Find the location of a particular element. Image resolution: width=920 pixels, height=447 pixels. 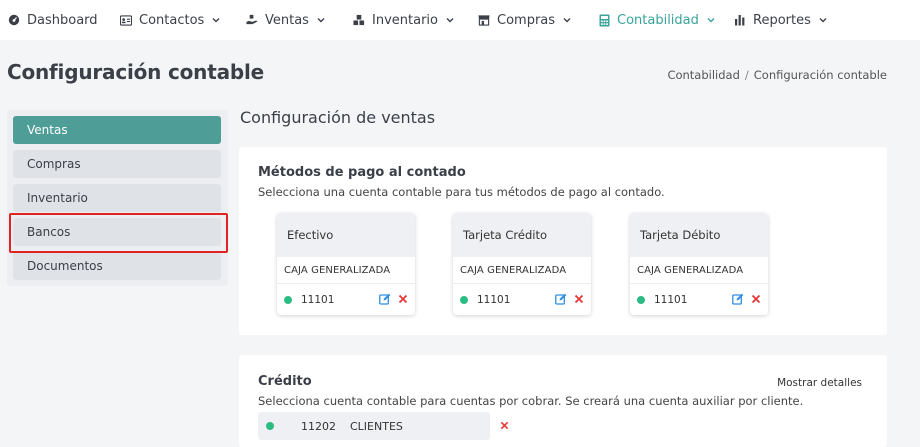

payment-method-name: Efectivo is located at coordinates (346, 235).